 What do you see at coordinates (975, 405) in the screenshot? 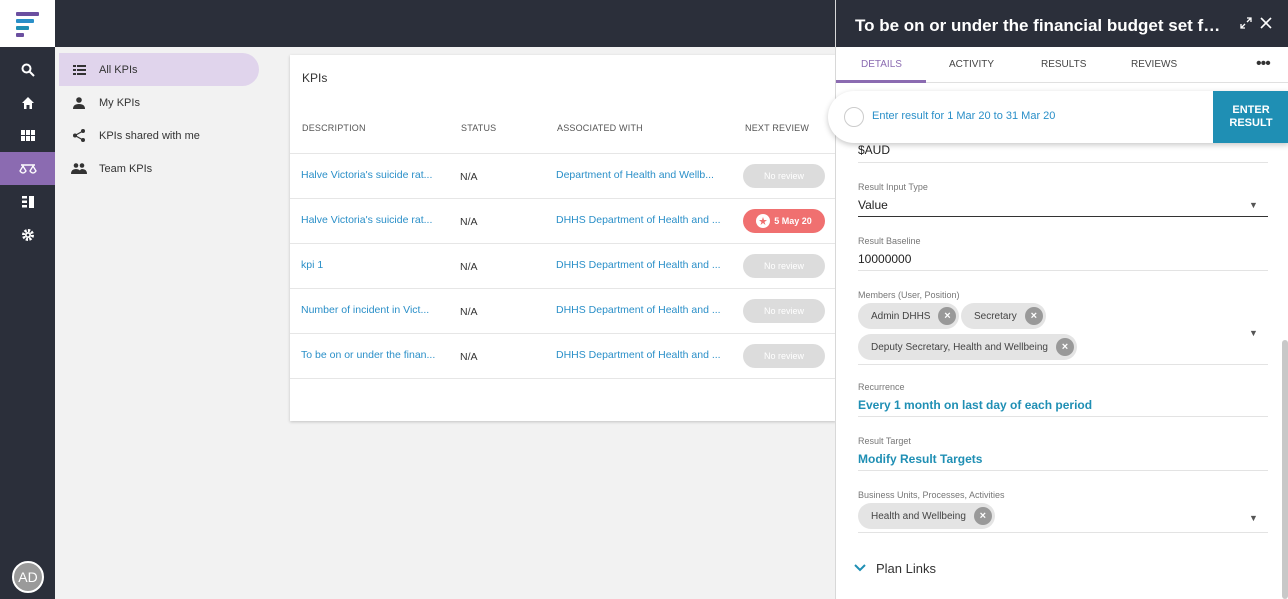
I see `recurrence-link: Every 1 month on last day of each period` at bounding box center [975, 405].